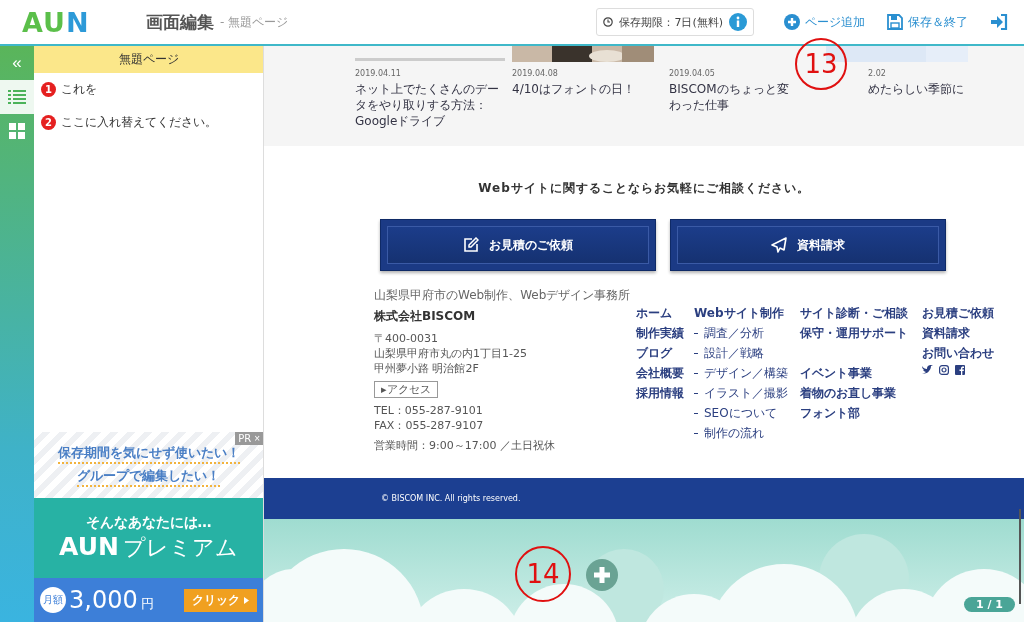 The image size is (1024, 622). I want to click on panel-item: これを, so click(79, 89).